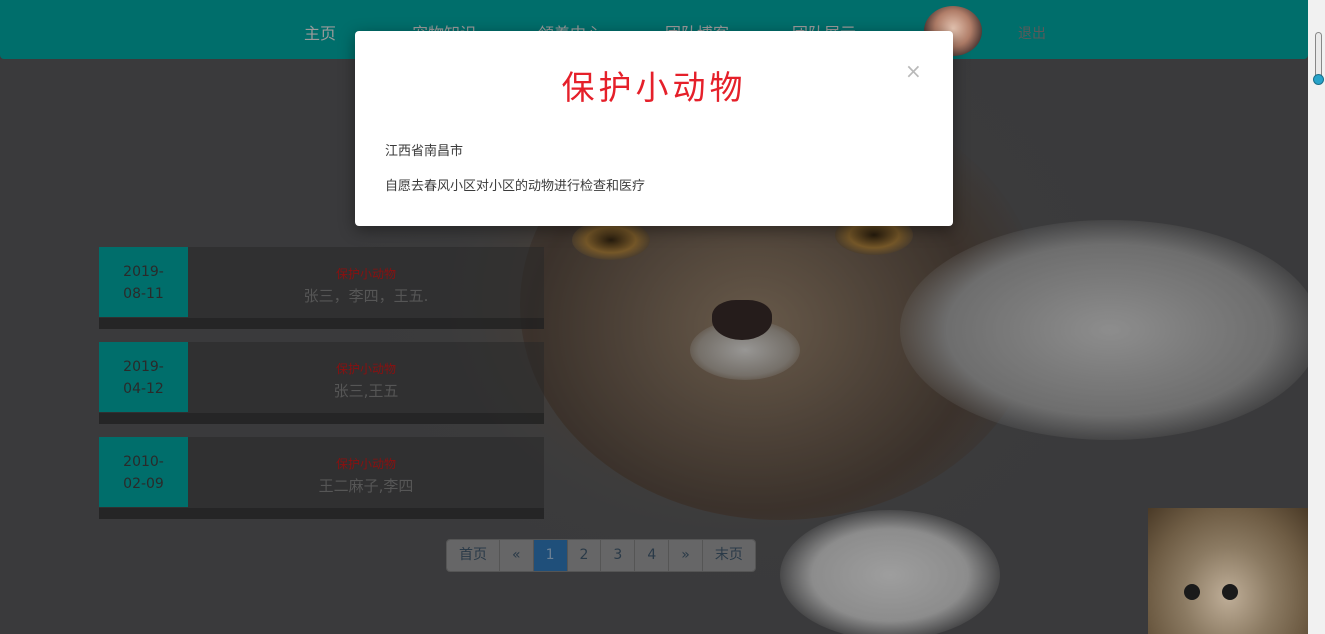 The width and height of the screenshot is (1325, 634). Describe the element at coordinates (320, 32) in the screenshot. I see `nav-home: 主页` at that location.